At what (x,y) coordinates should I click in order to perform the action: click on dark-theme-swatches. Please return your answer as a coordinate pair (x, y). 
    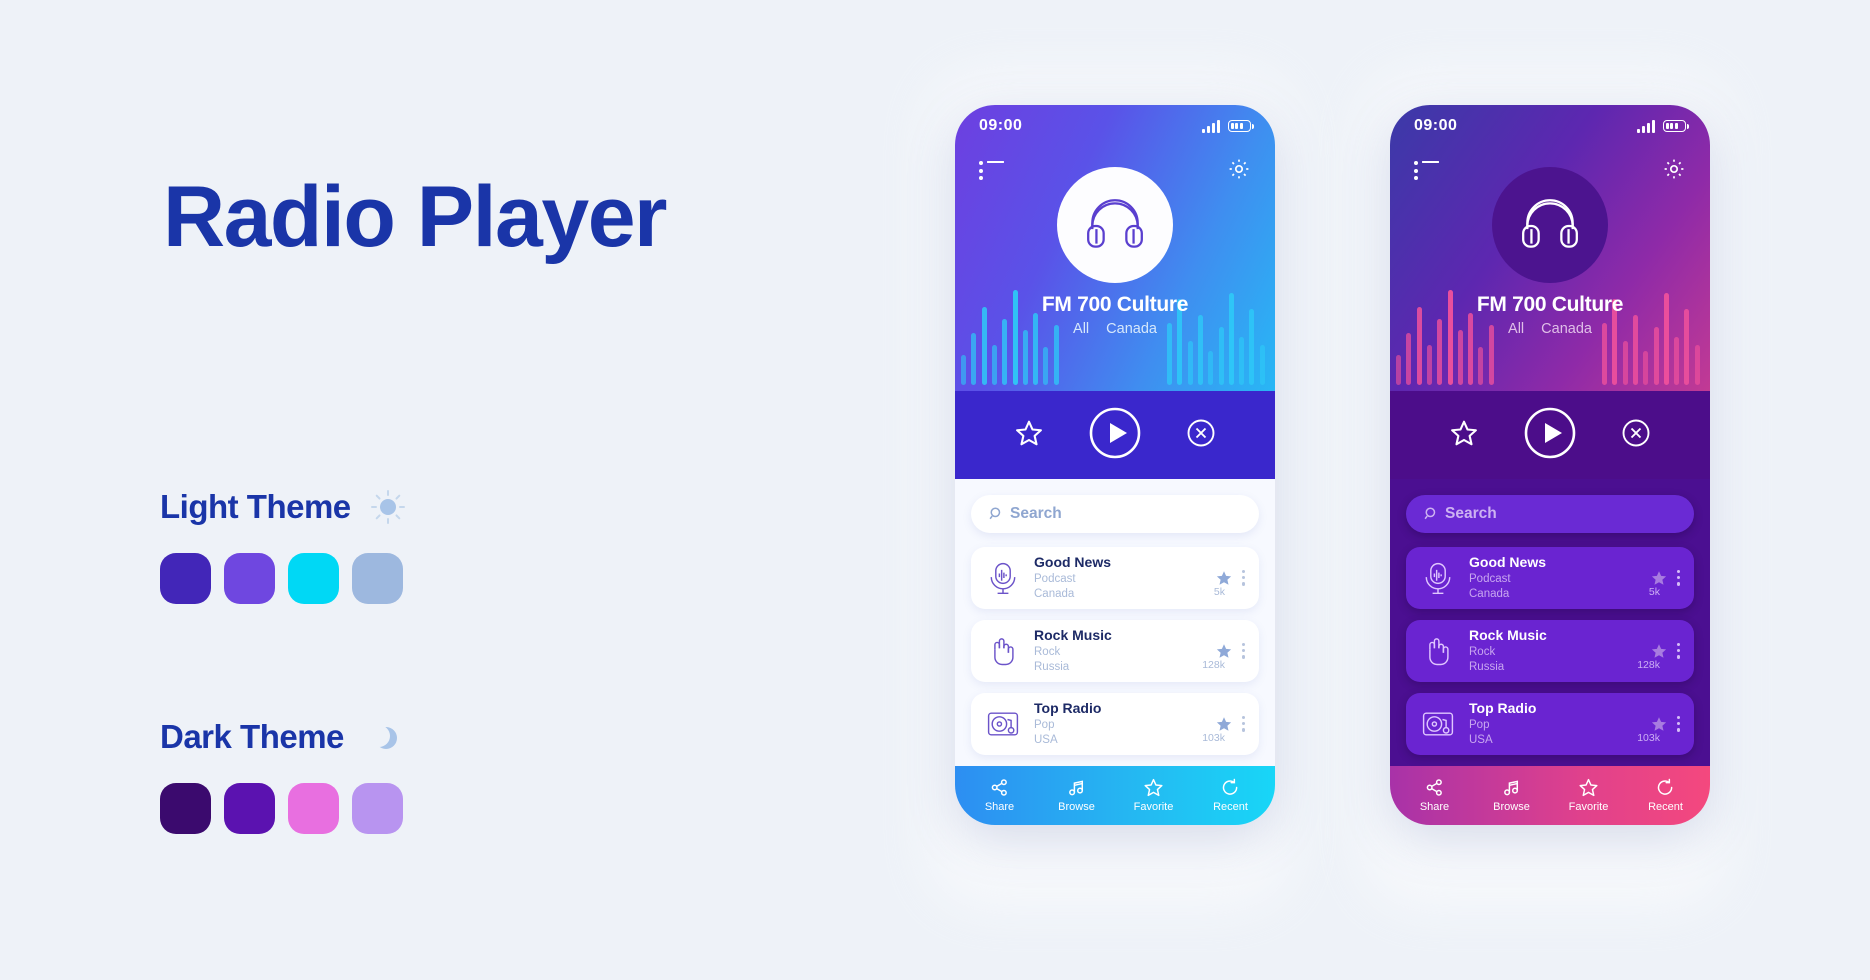
    Looking at the image, I should click on (281, 808).